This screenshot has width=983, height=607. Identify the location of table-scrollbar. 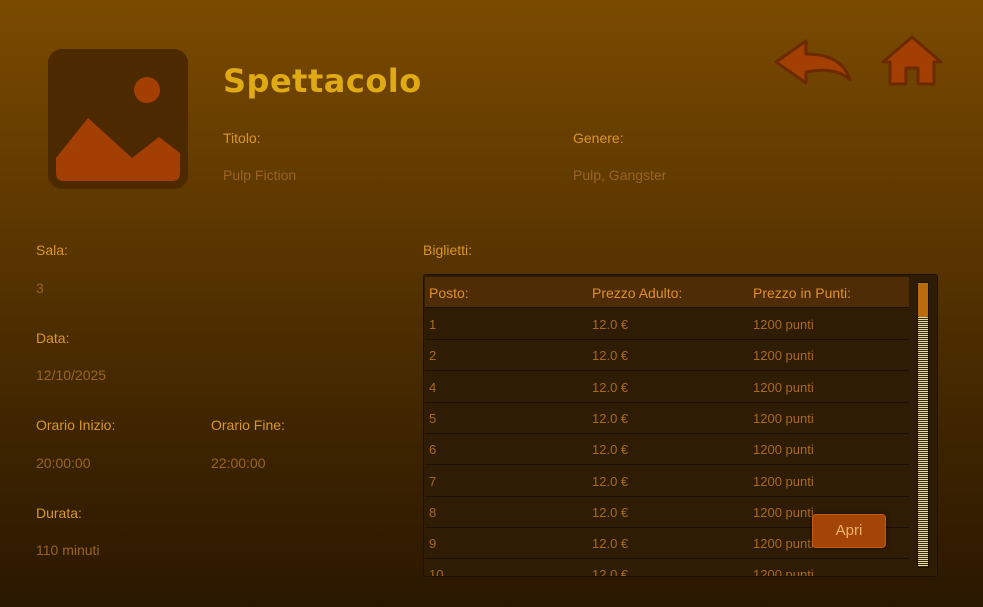
(923, 425).